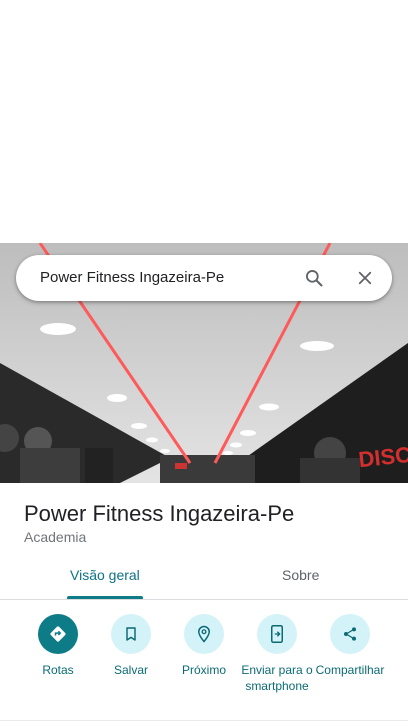 The image size is (408, 726). What do you see at coordinates (203, 670) in the screenshot?
I see `nearby-label: Próximo` at bounding box center [203, 670].